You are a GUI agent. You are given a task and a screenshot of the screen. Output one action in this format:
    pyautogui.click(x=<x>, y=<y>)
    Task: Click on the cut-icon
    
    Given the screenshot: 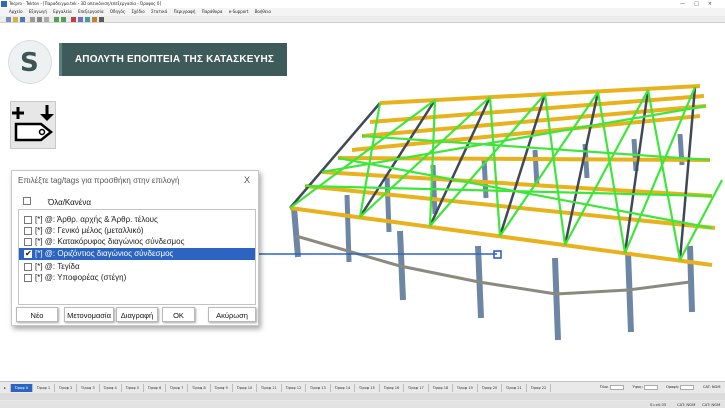 What is the action you would take?
    pyautogui.click(x=32, y=19)
    